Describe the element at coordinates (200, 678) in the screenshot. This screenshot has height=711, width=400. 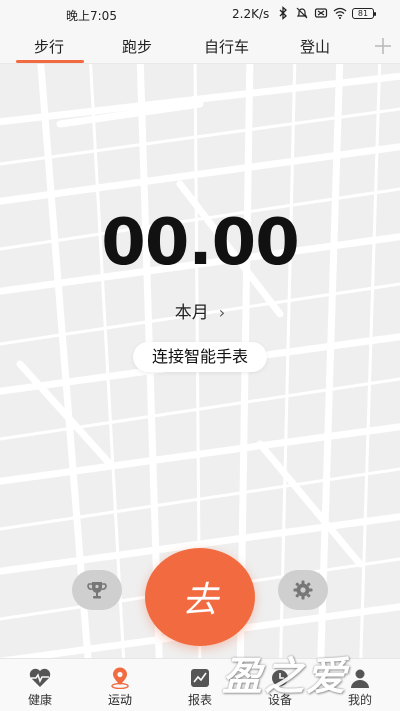
I see `chart-icon` at that location.